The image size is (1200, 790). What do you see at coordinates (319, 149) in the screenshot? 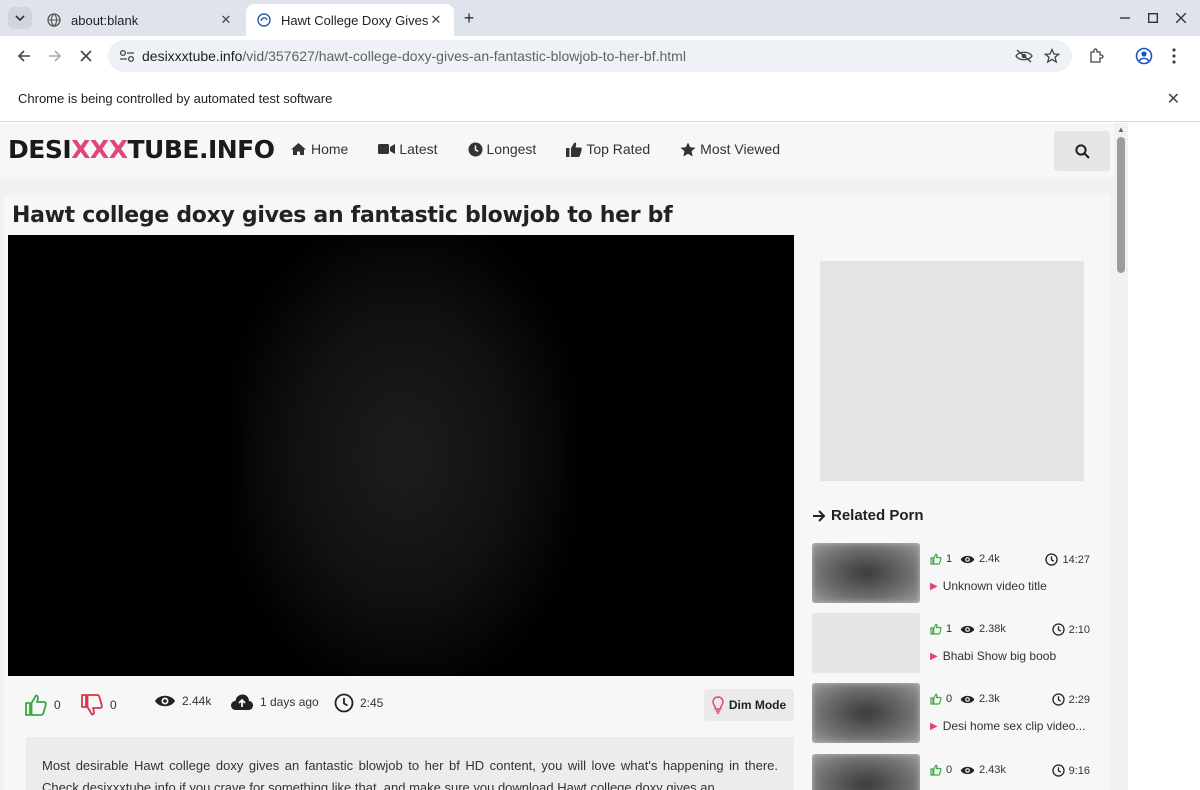
I see `nav-home: Home` at bounding box center [319, 149].